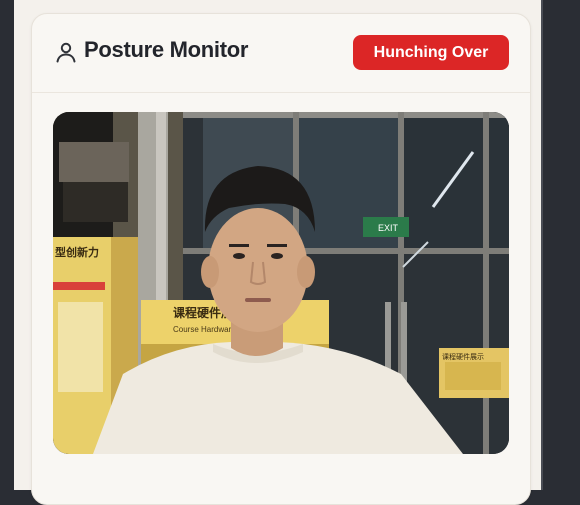  What do you see at coordinates (66, 52) in the screenshot?
I see `user-icon` at bounding box center [66, 52].